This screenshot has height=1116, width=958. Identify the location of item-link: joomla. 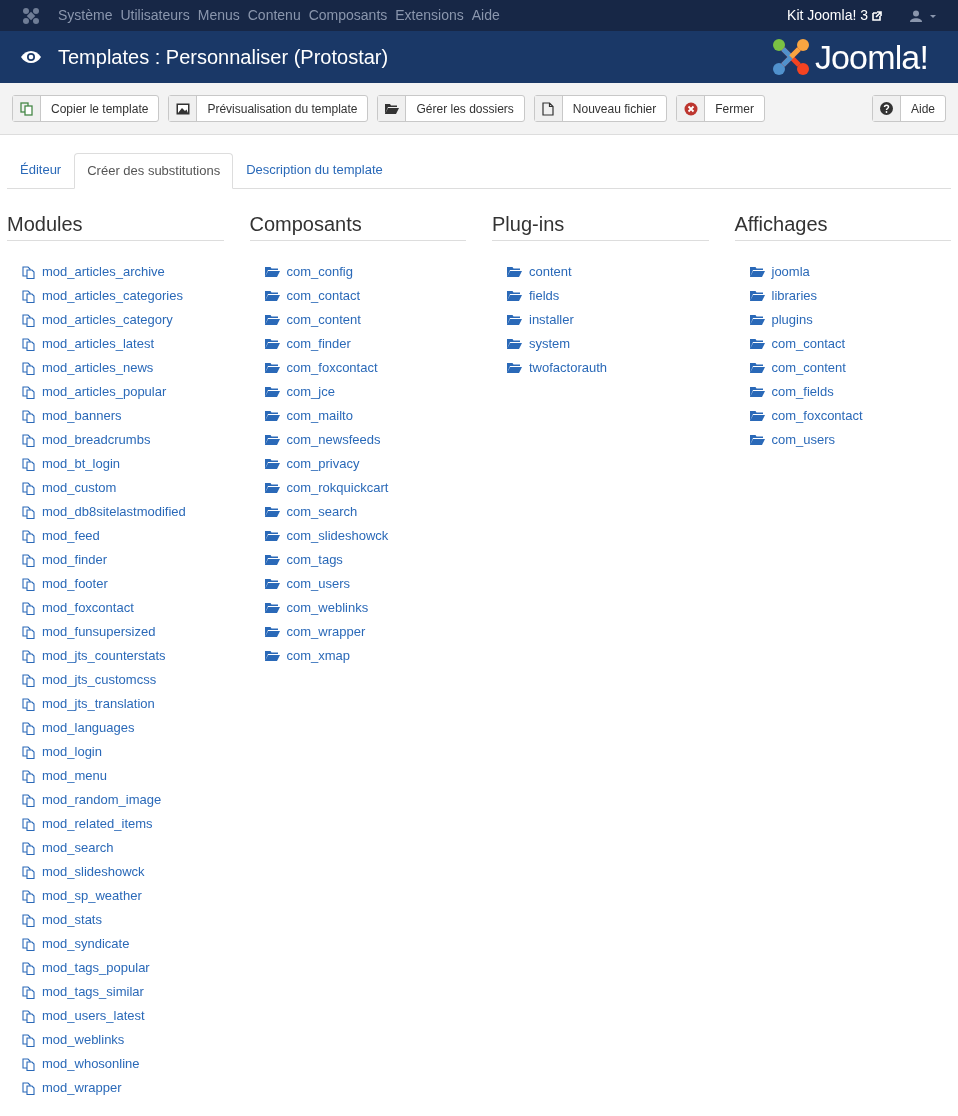
(790, 272).